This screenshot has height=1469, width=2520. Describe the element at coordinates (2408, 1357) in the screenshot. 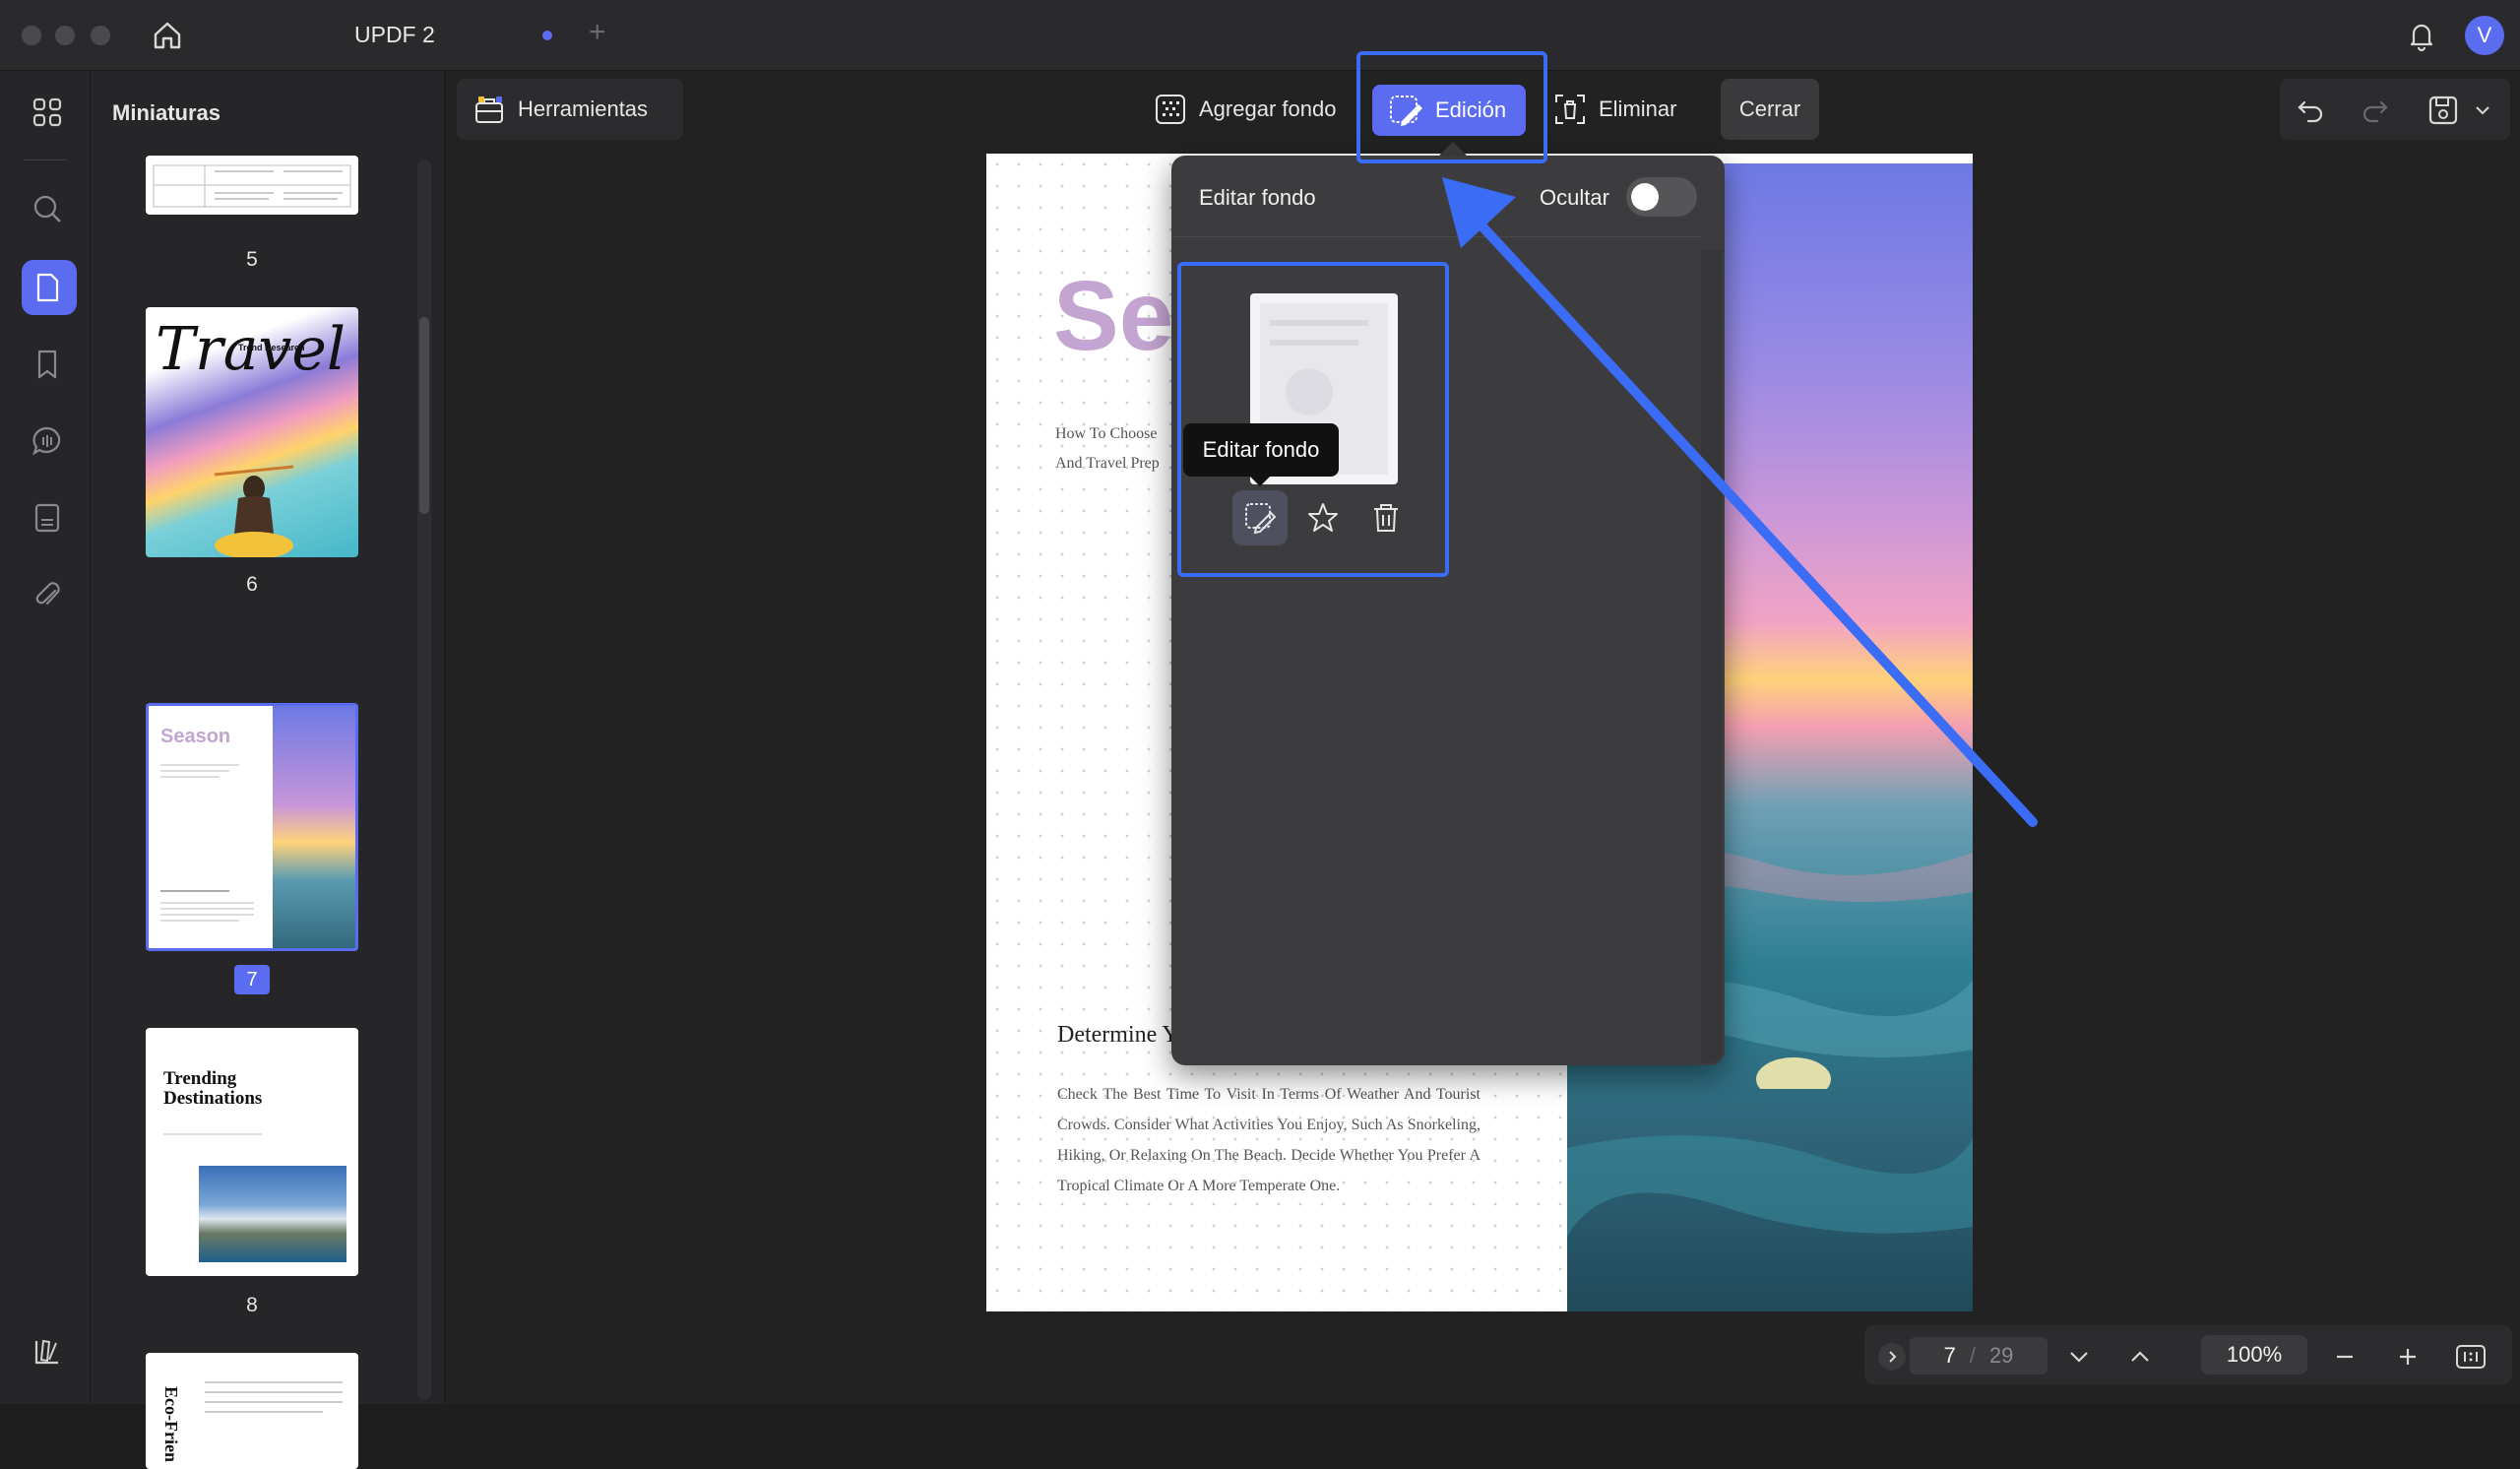

I see `zoom-in-icon` at that location.